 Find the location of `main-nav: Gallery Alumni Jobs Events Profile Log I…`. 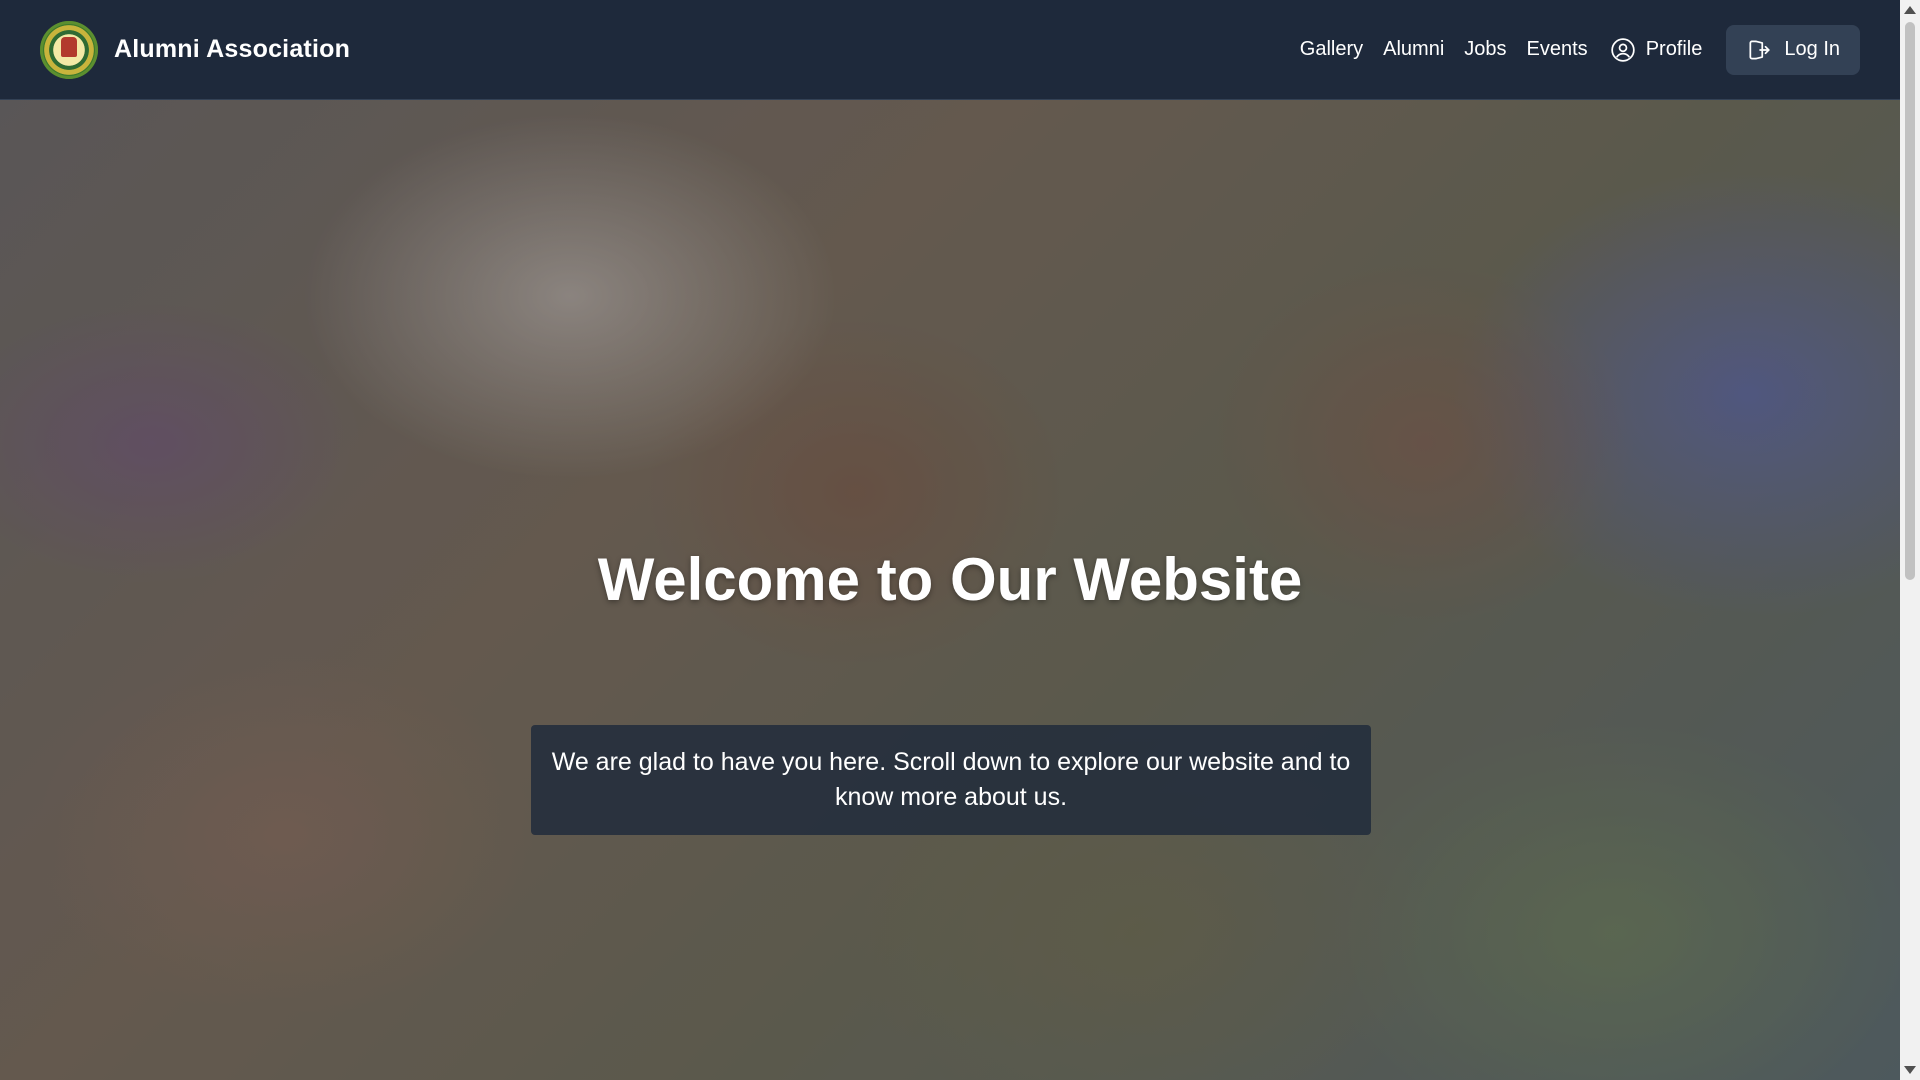

main-nav: Gallery Alumni Jobs Events Profile Log I… is located at coordinates (1580, 49).